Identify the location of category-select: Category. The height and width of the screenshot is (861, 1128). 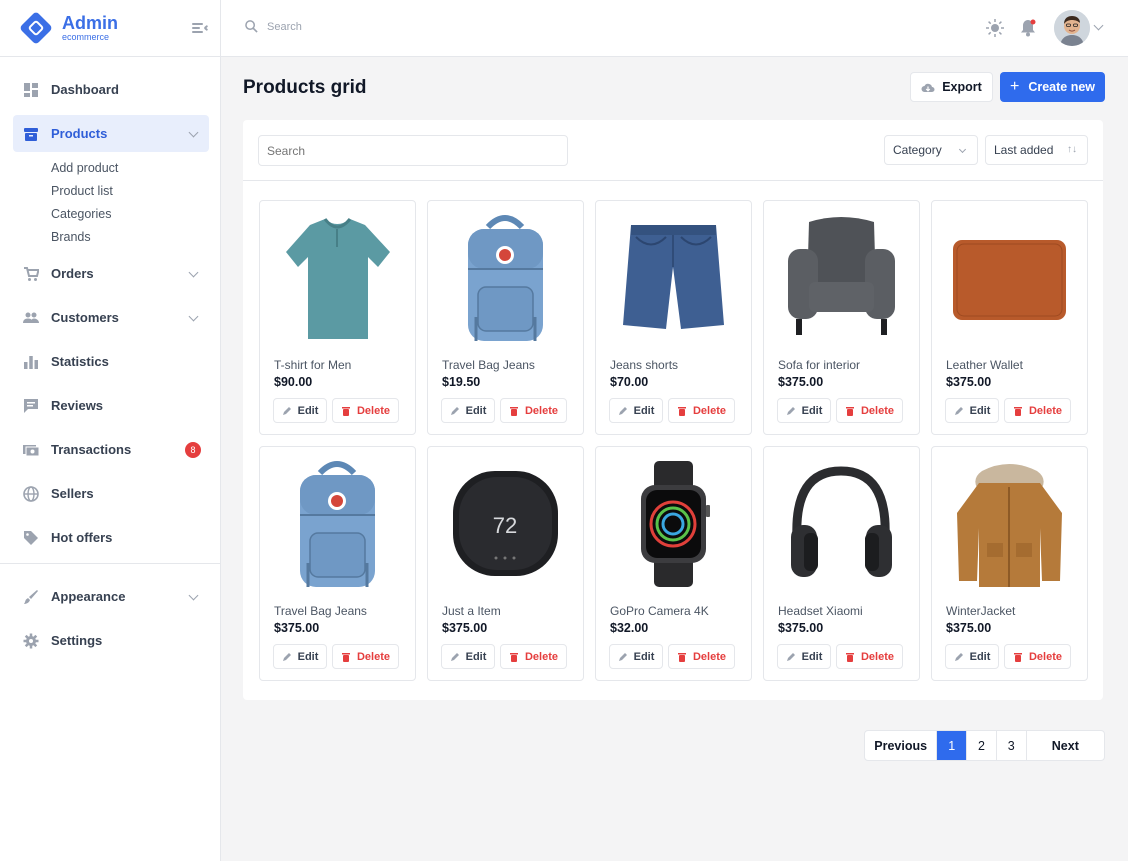
(931, 150).